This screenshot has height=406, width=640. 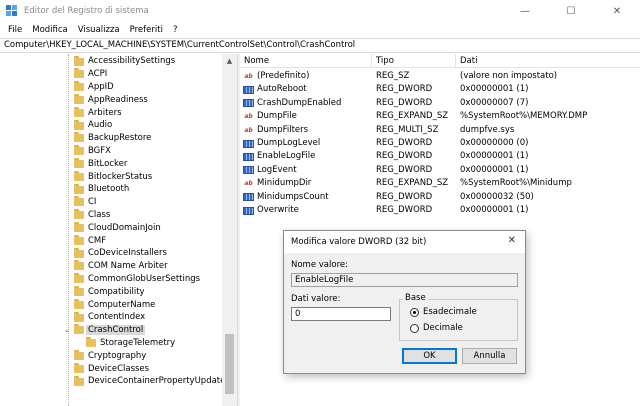 I want to click on tree-item: BGFX, so click(x=118, y=151).